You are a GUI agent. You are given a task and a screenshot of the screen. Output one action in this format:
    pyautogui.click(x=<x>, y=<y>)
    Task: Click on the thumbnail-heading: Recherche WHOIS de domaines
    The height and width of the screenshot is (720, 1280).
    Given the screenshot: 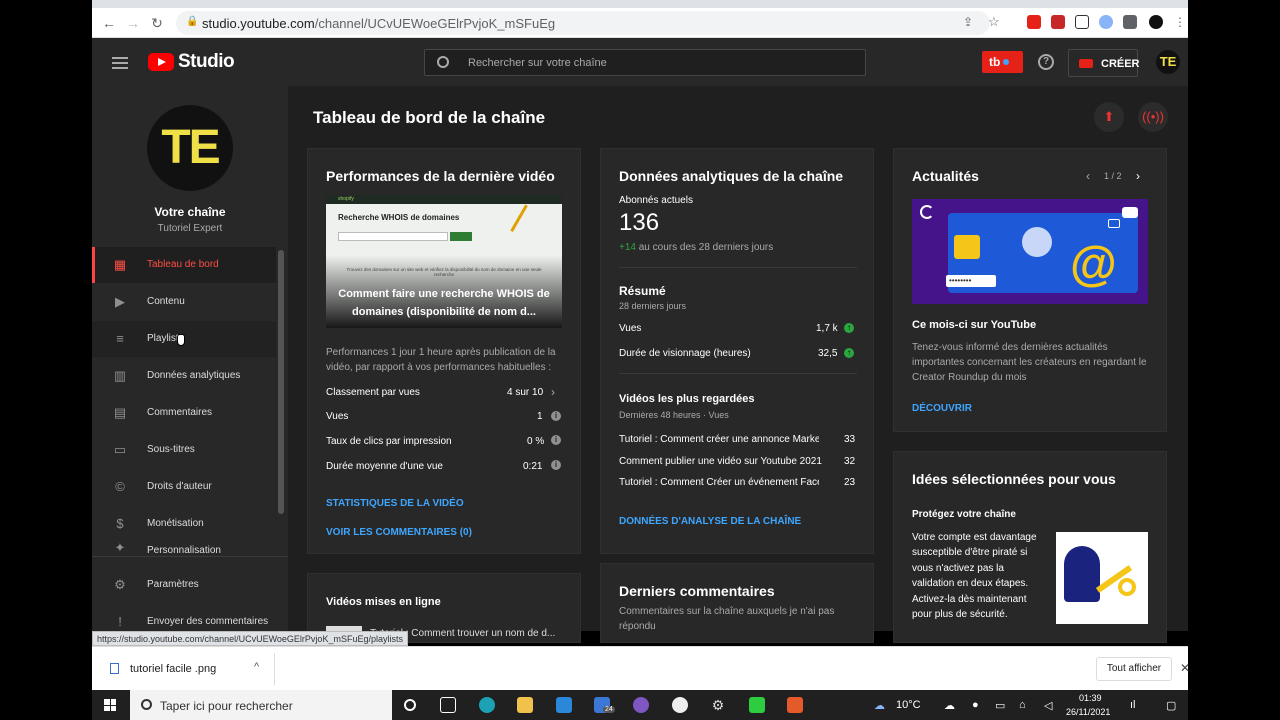 What is the action you would take?
    pyautogui.click(x=399, y=217)
    